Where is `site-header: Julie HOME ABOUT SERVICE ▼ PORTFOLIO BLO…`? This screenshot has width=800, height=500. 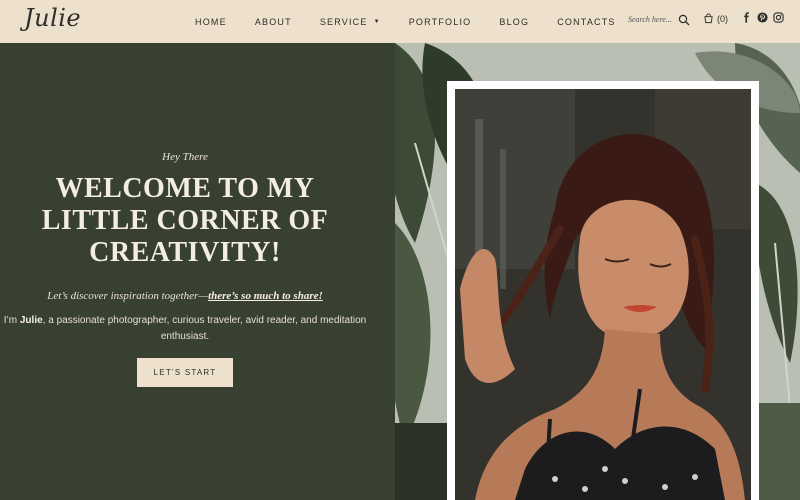
site-header: Julie HOME ABOUT SERVICE ▼ PORTFOLIO BLO… is located at coordinates (400, 21).